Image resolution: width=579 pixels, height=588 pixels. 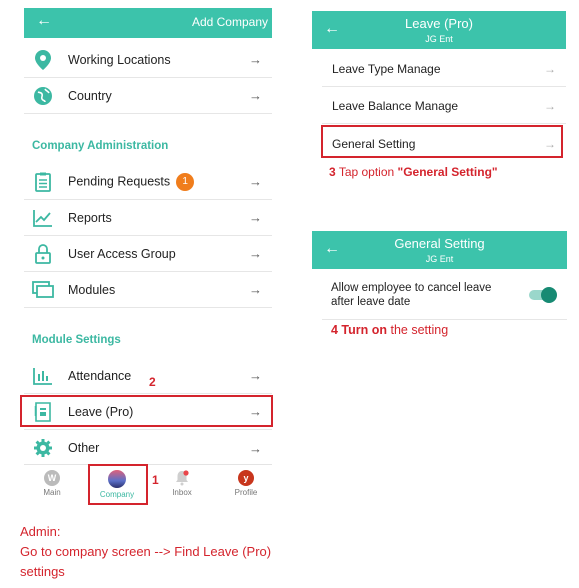 I want to click on leave-title: Leave (Pro), so click(x=439, y=23).